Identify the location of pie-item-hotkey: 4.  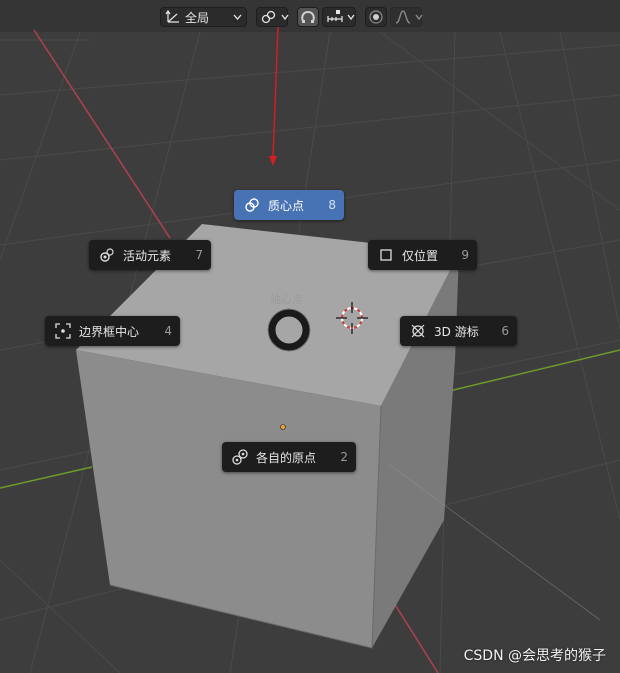
(168, 331).